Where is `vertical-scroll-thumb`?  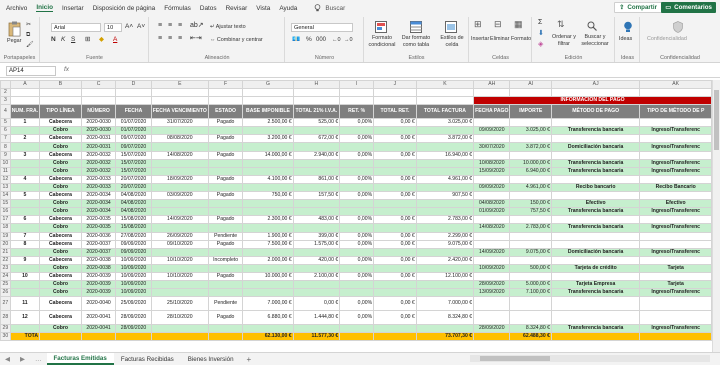
vertical-scroll-thumb is located at coordinates (716, 120).